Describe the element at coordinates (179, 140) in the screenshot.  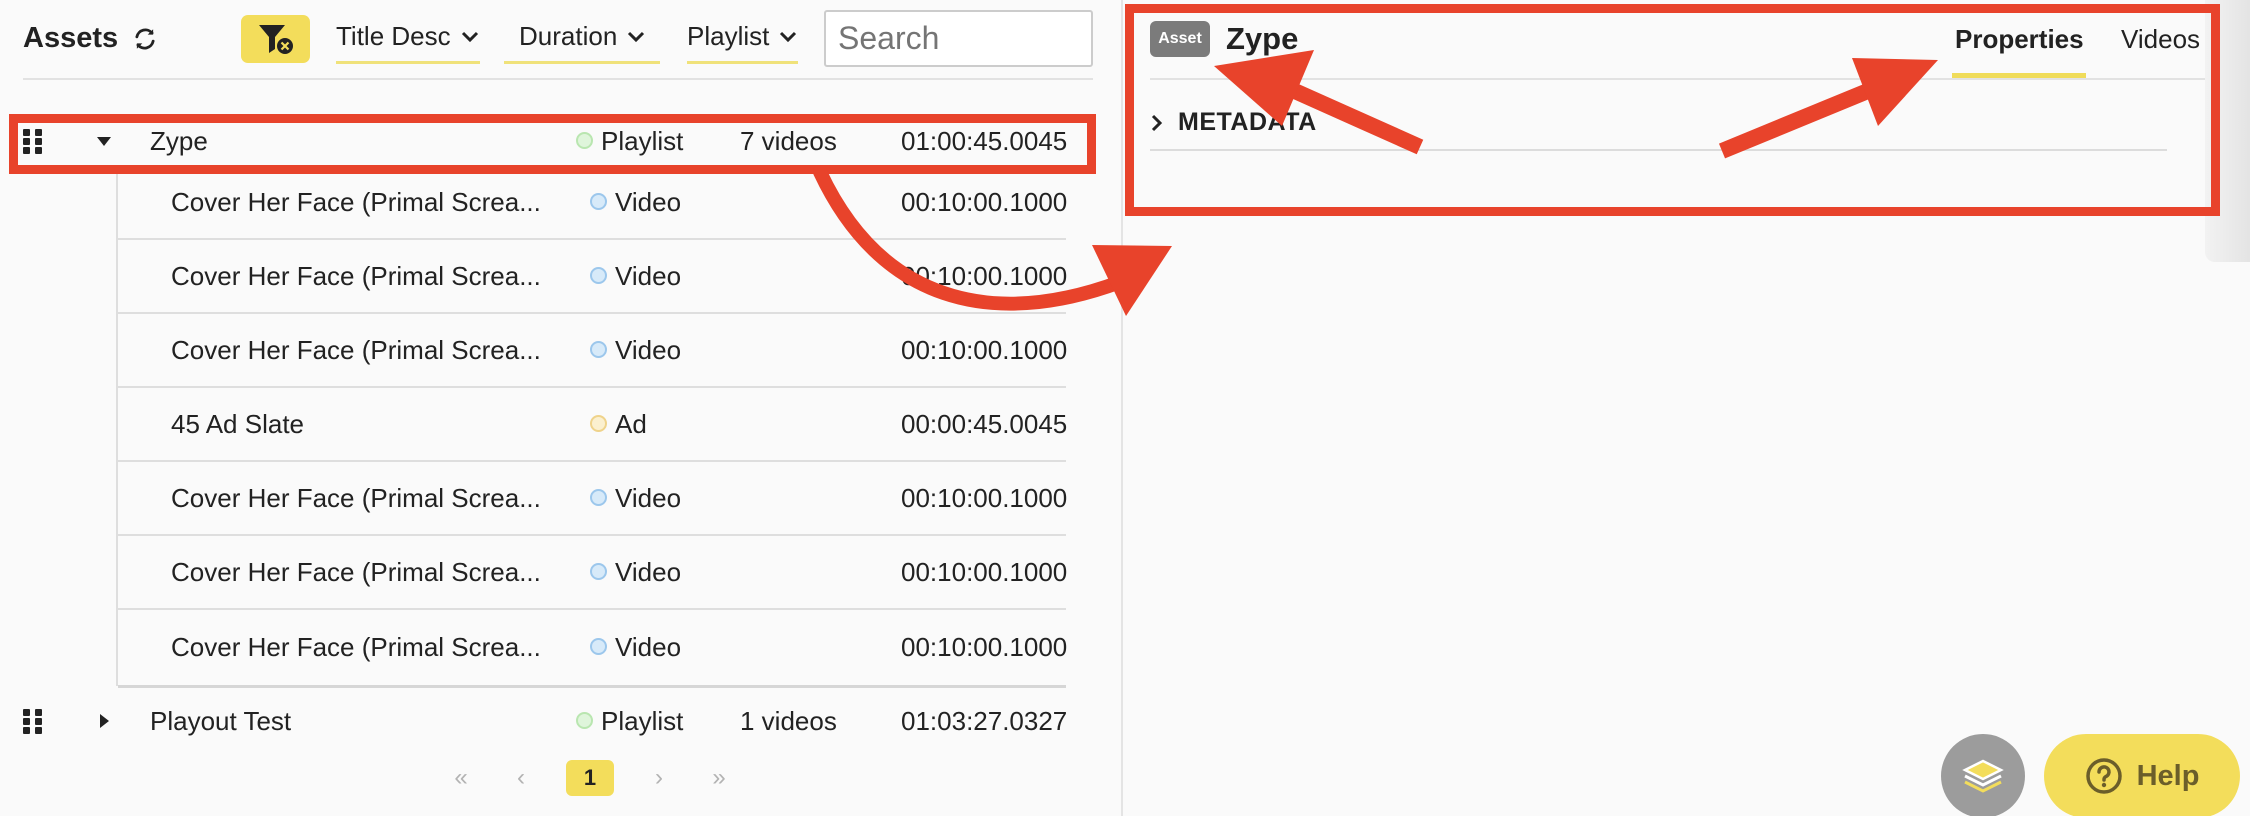
I see `row-title: Zype` at that location.